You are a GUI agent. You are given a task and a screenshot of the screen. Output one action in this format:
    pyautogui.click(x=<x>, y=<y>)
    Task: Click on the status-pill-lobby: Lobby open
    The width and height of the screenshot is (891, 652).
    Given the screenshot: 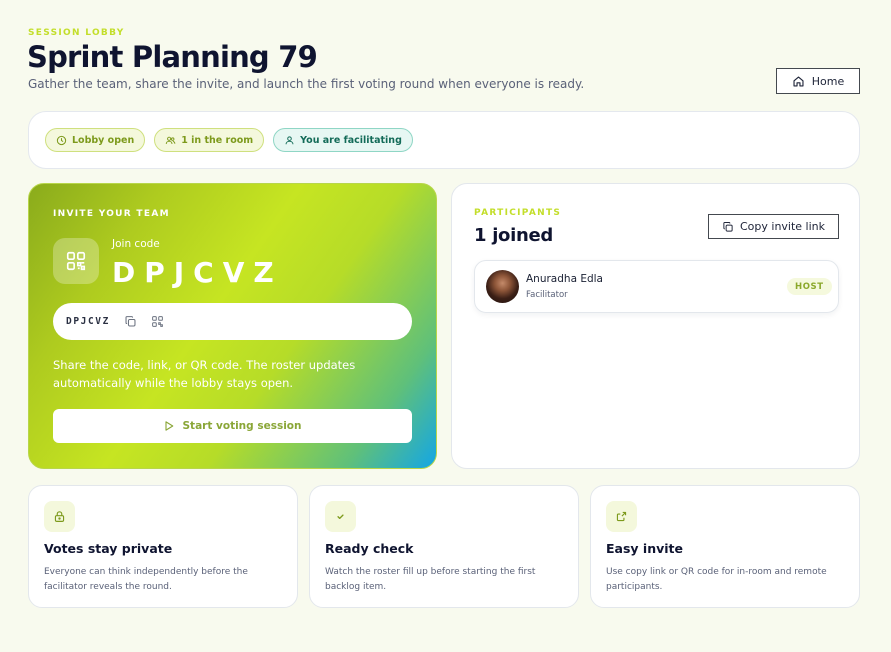 What is the action you would take?
    pyautogui.click(x=95, y=140)
    